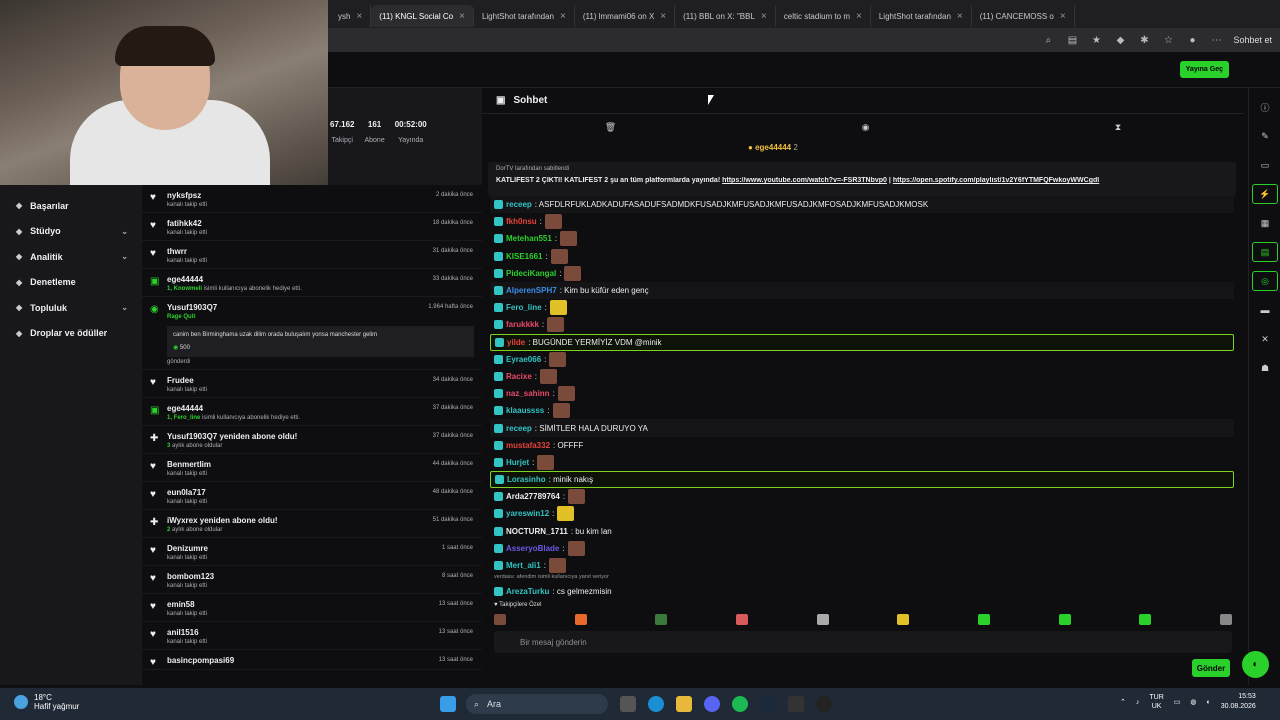  What do you see at coordinates (862, 548) in the screenshot?
I see `chat-message: AsseryoBlade:` at bounding box center [862, 548].